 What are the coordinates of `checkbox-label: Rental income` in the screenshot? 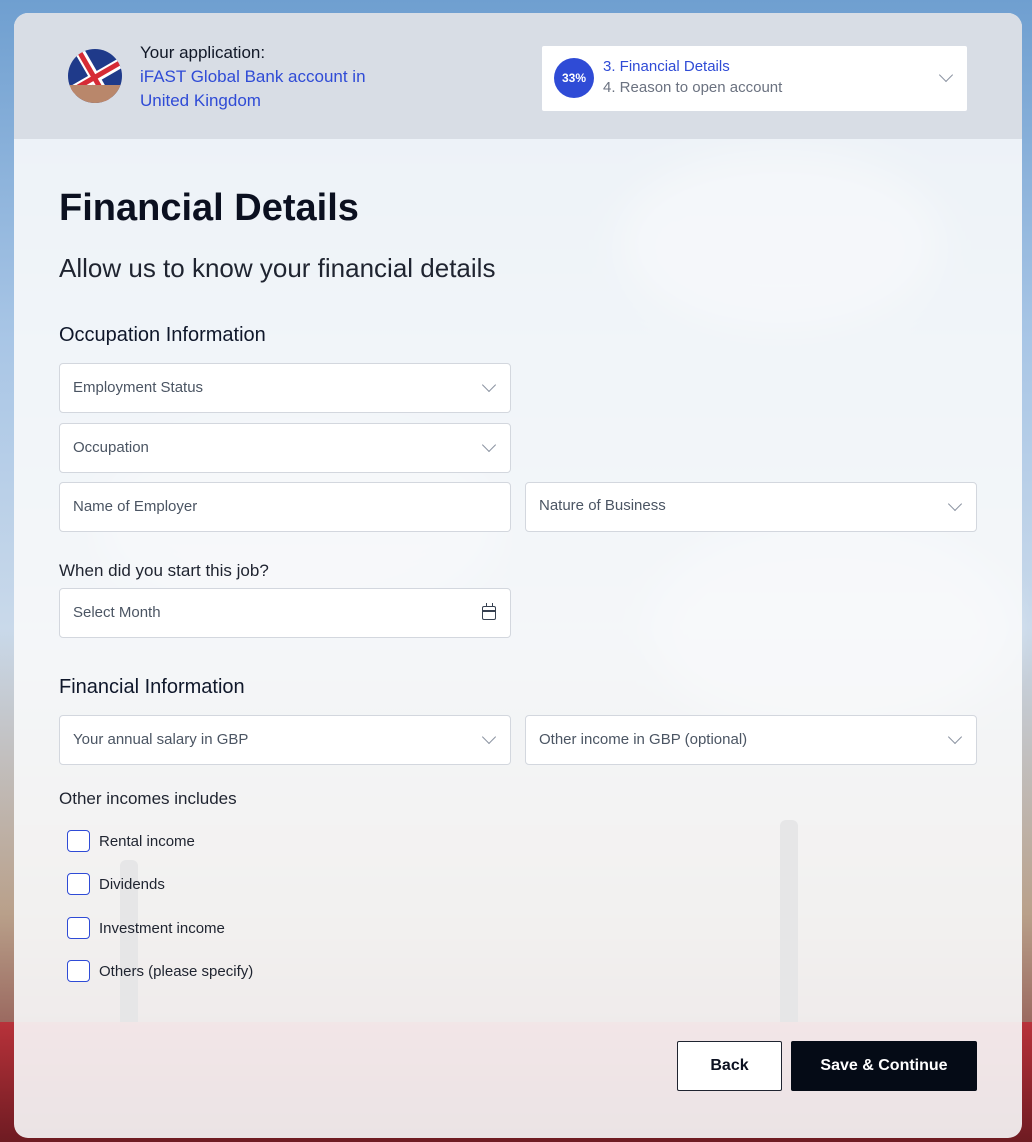 It's located at (147, 841).